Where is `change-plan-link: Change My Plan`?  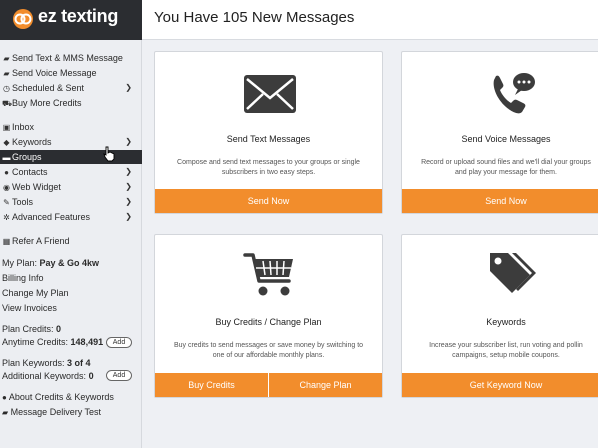 change-plan-link: Change My Plan is located at coordinates (35, 293).